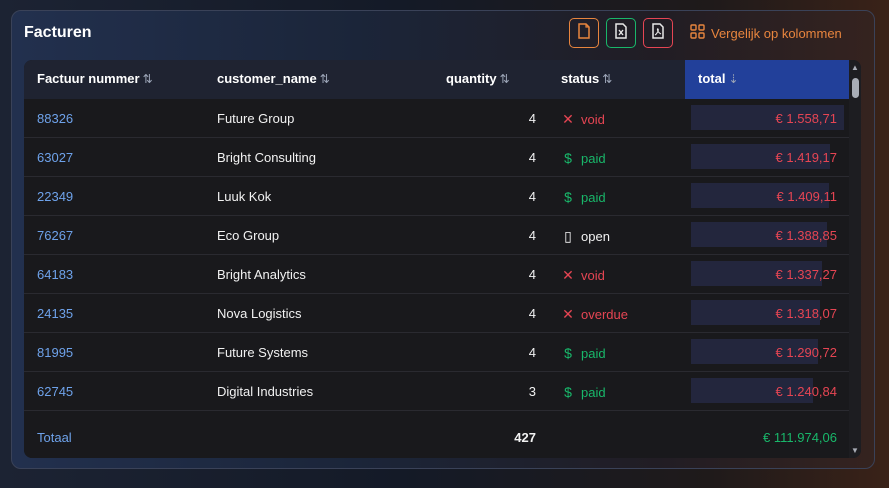 This screenshot has height=488, width=889. What do you see at coordinates (436, 438) in the screenshot?
I see `table-footer: Totaal 427 € 111.974,06` at bounding box center [436, 438].